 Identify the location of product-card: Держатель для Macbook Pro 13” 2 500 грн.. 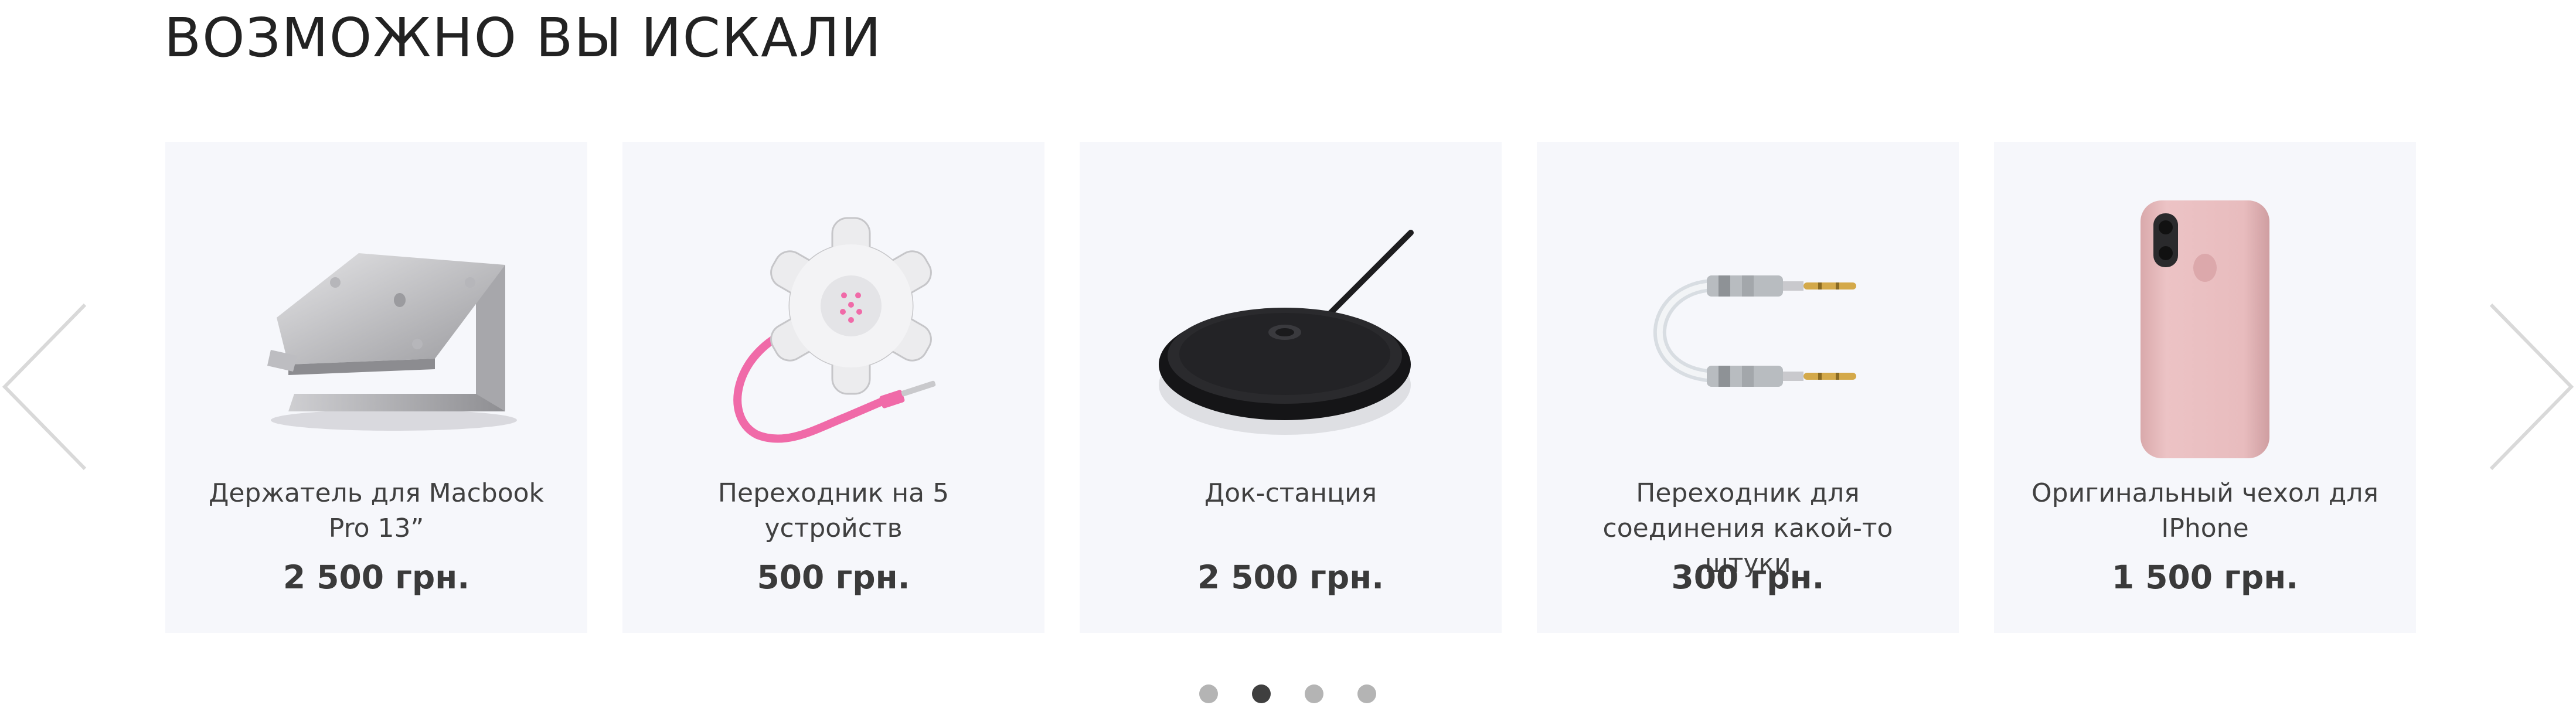
(376, 387).